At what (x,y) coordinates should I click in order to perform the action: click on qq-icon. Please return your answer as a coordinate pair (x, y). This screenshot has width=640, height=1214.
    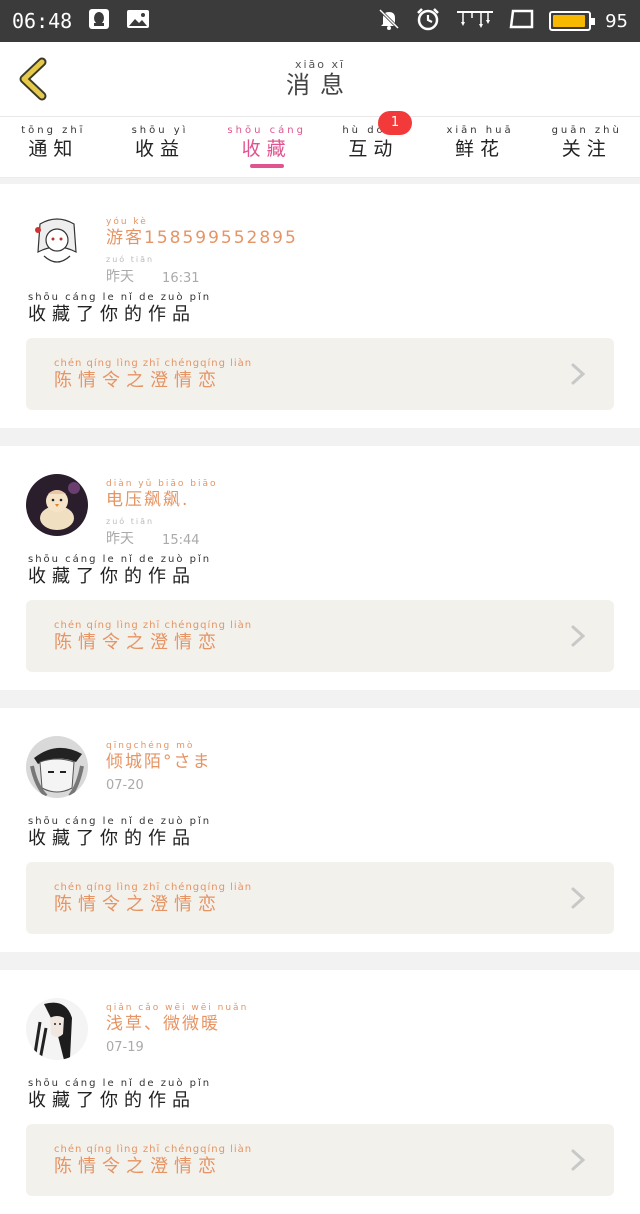
    Looking at the image, I should click on (99, 21).